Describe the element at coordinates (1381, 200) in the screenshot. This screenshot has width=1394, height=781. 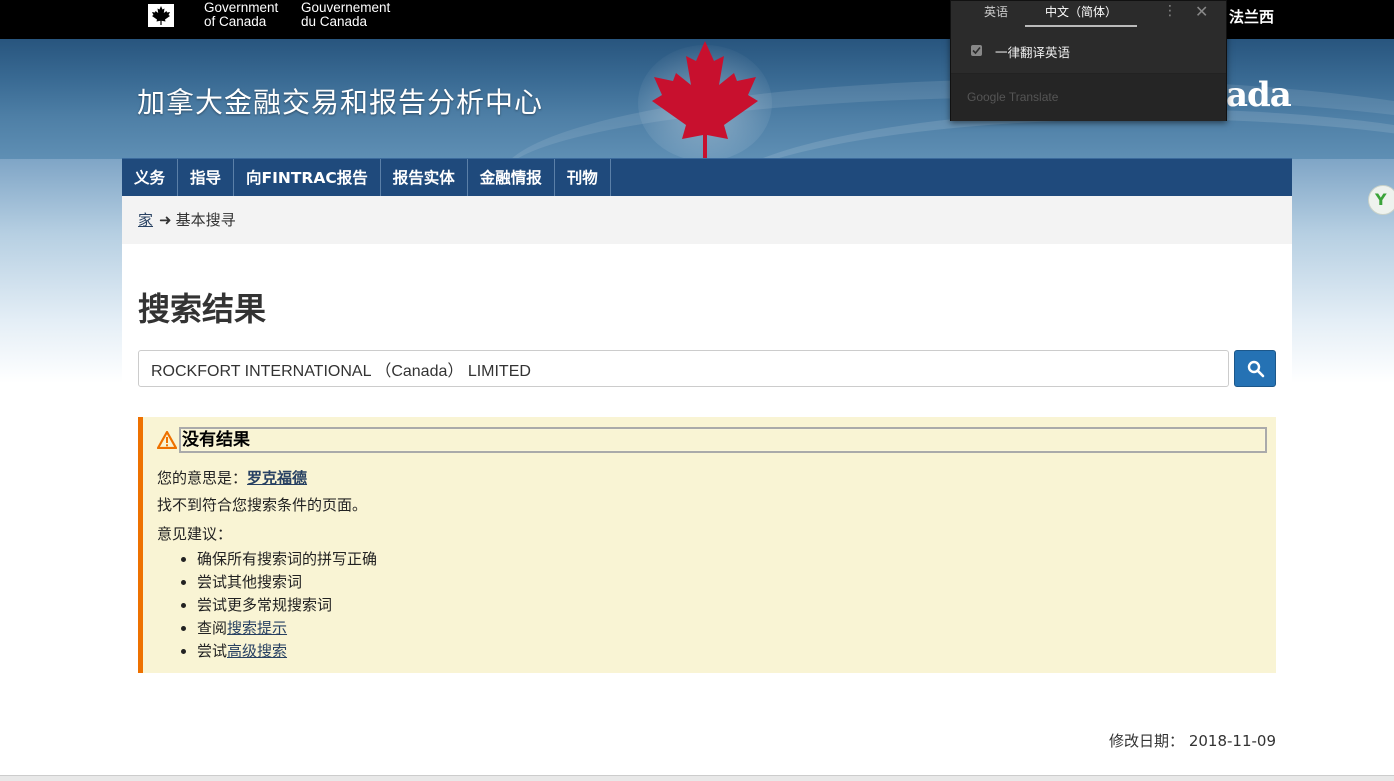
I see `extension-widget-icon: Y` at that location.